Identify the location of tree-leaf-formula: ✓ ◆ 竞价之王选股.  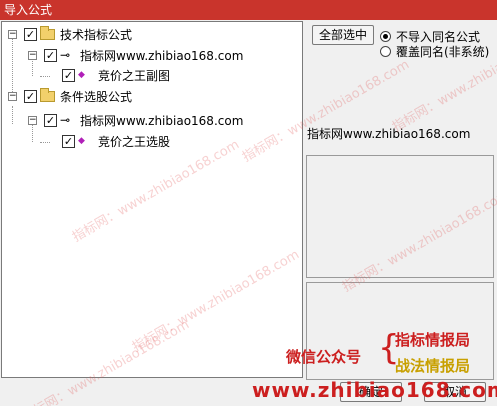
(116, 141).